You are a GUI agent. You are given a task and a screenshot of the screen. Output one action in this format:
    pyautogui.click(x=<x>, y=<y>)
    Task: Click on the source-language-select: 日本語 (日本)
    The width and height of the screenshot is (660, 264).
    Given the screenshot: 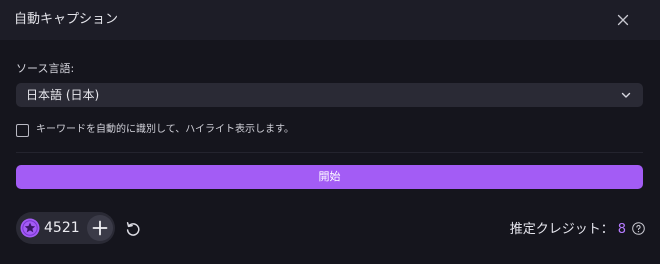 What is the action you would take?
    pyautogui.click(x=329, y=95)
    